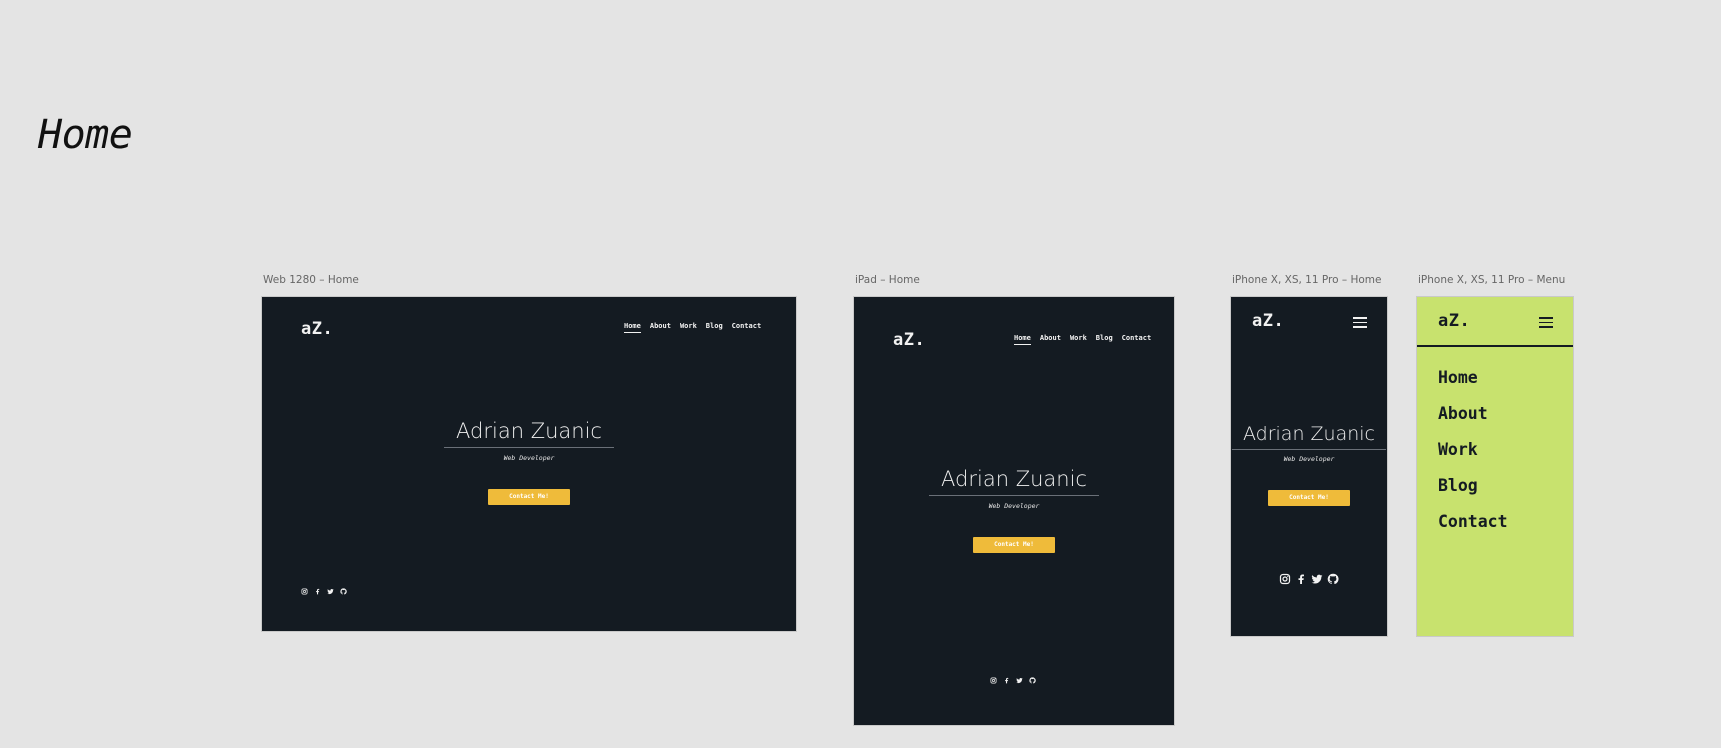  What do you see at coordinates (1492, 280) in the screenshot?
I see `frame-label-menu: iPhone X, XS, 11 Pro – Menu` at bounding box center [1492, 280].